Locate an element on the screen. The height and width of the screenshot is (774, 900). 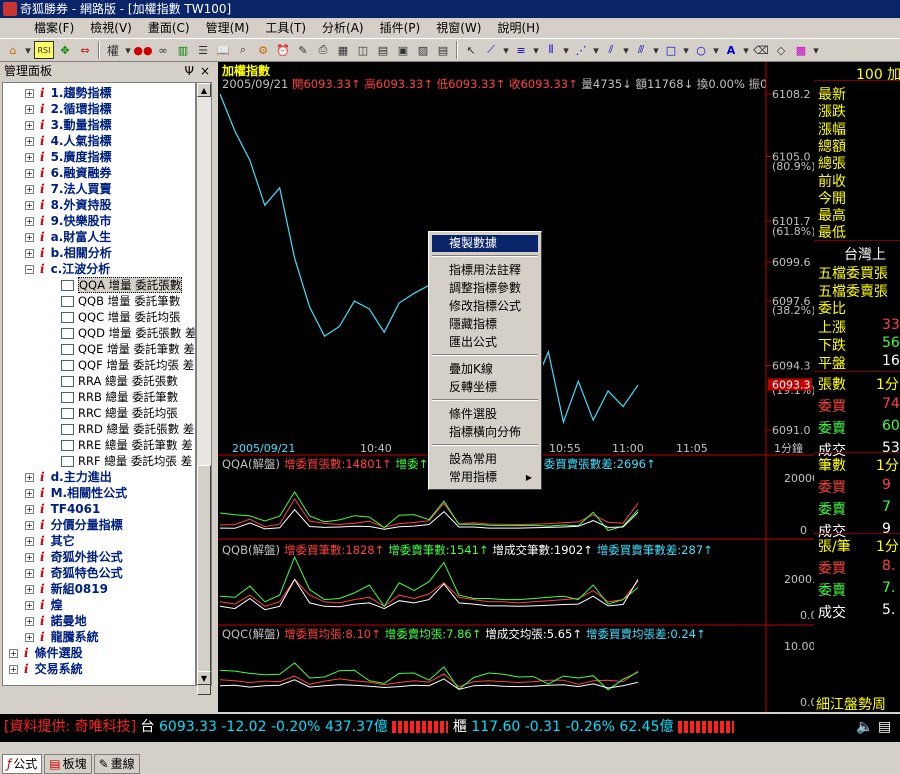
window-icon: ▣ is located at coordinates (403, 50).